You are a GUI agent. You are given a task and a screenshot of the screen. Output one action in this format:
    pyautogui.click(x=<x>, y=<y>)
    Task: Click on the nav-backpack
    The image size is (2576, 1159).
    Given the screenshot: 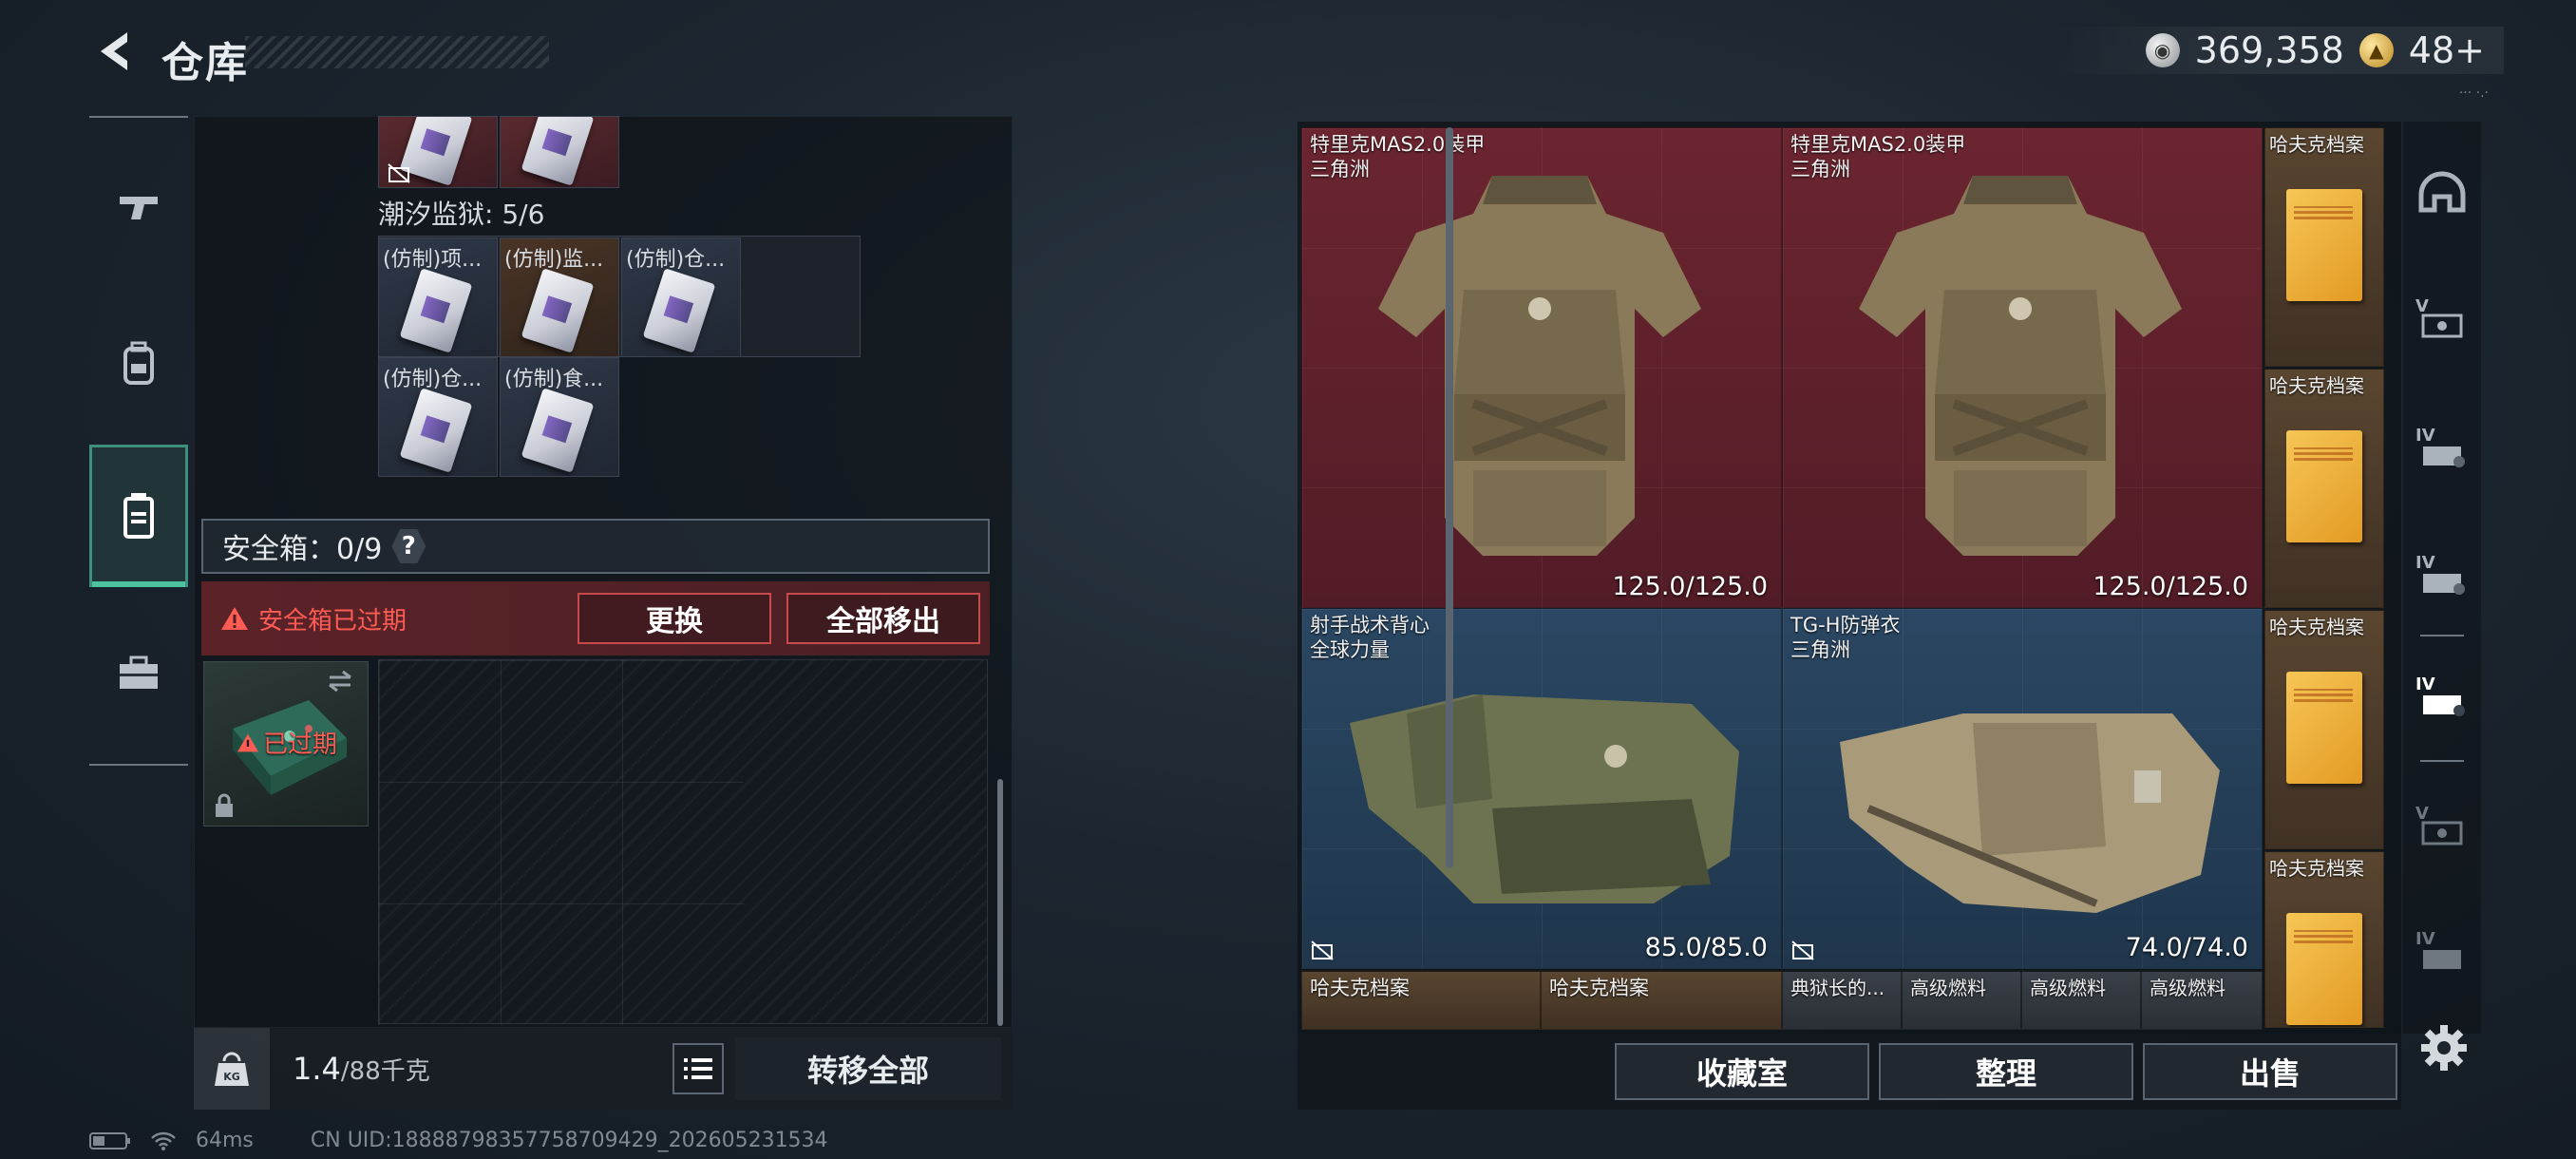 What is the action you would take?
    pyautogui.click(x=138, y=364)
    